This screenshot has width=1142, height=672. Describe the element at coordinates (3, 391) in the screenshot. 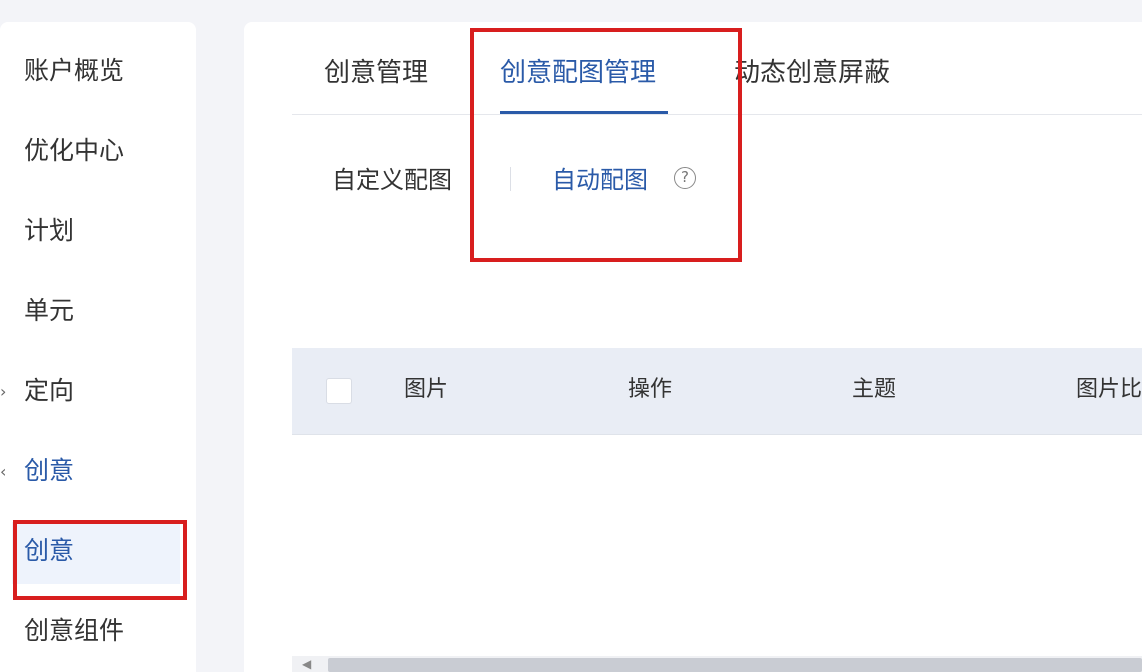

I see `chevron-right-icon: ›` at that location.